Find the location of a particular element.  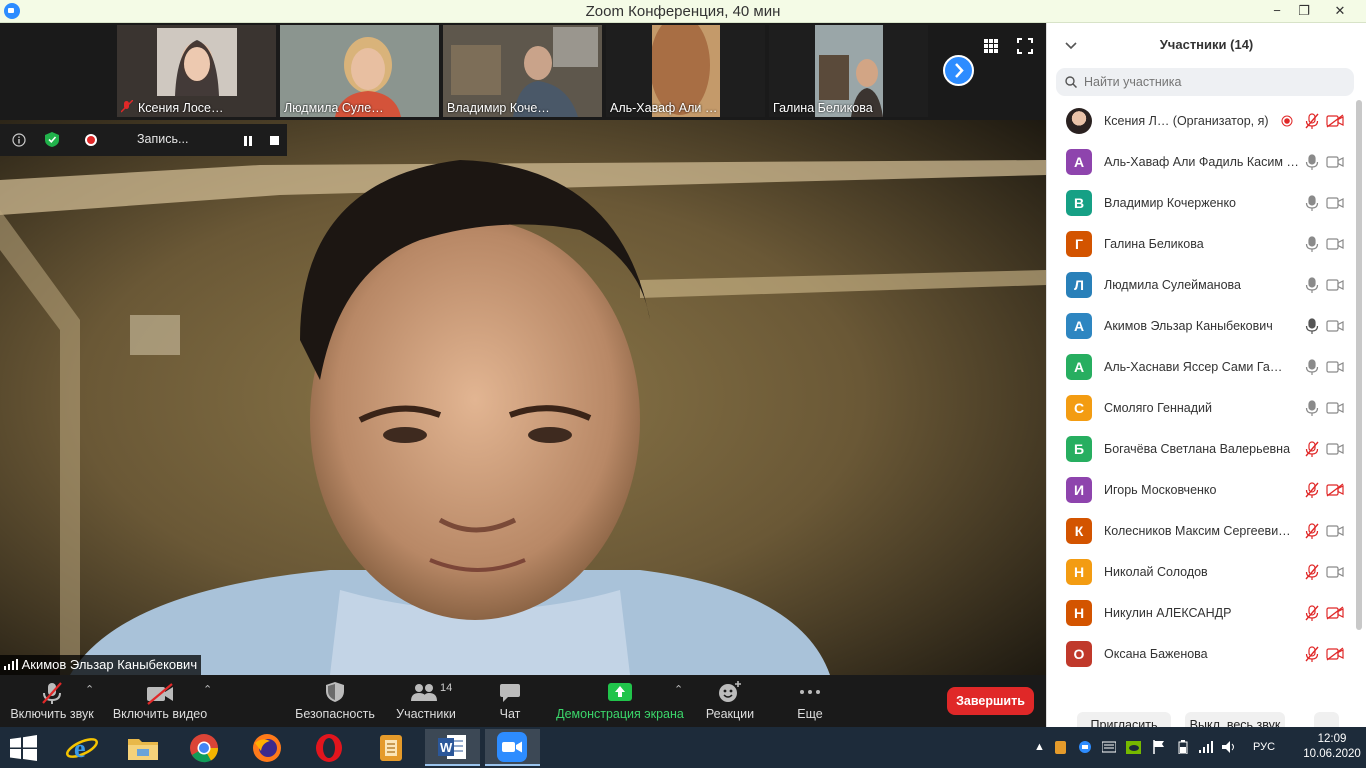

participant-row: С Смоляго Геннадий is located at coordinates (1202, 408).